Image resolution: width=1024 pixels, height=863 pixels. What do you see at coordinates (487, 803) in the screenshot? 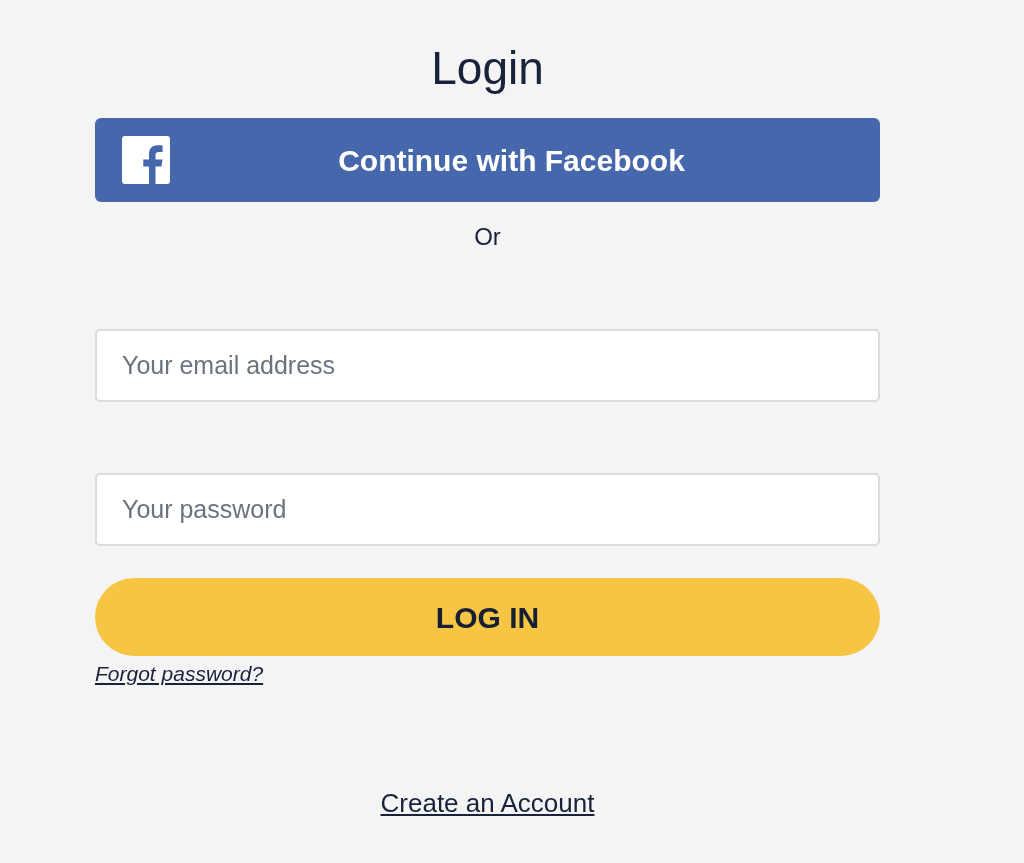
I see `create-account-link: Create an Account` at bounding box center [487, 803].